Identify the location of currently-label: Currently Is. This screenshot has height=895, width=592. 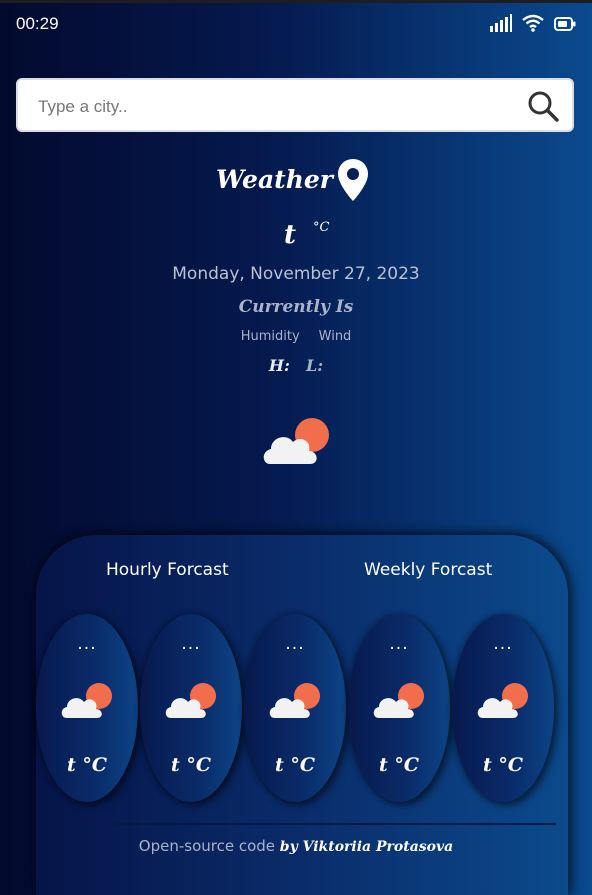
(296, 307).